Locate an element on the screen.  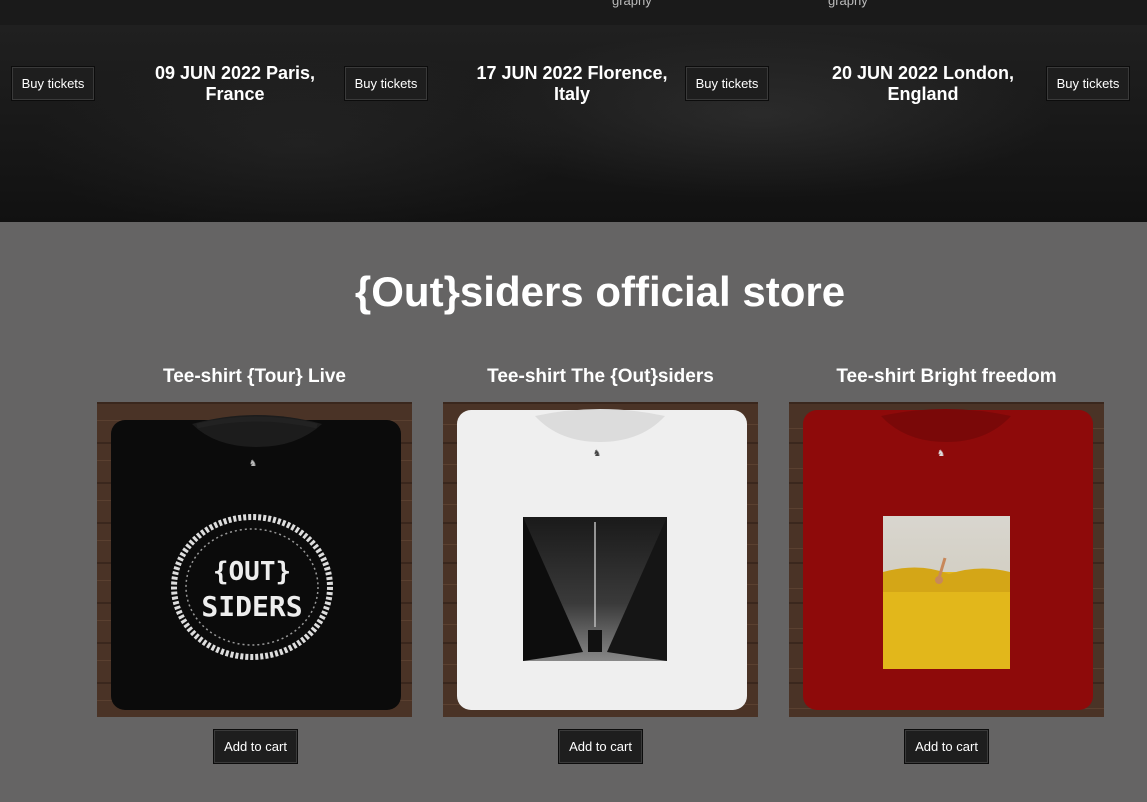
product-image-white-tee: ♞ is located at coordinates (600, 559).